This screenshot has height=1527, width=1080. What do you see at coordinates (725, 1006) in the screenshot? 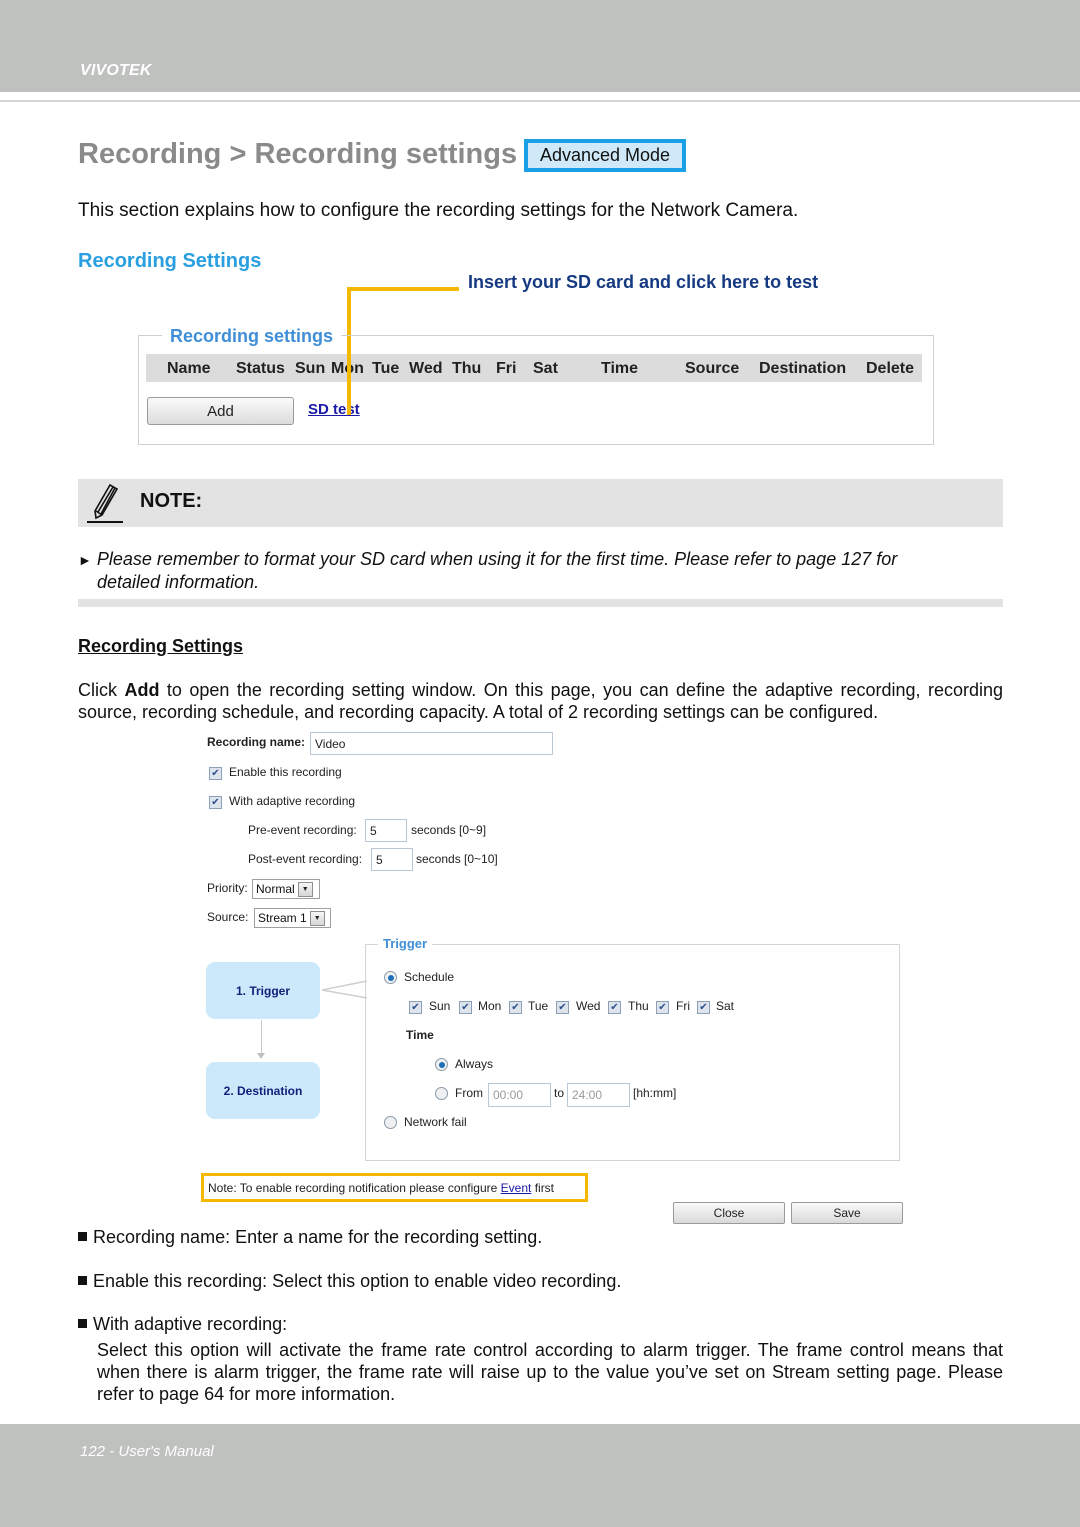
I see `day-label: Sat` at bounding box center [725, 1006].